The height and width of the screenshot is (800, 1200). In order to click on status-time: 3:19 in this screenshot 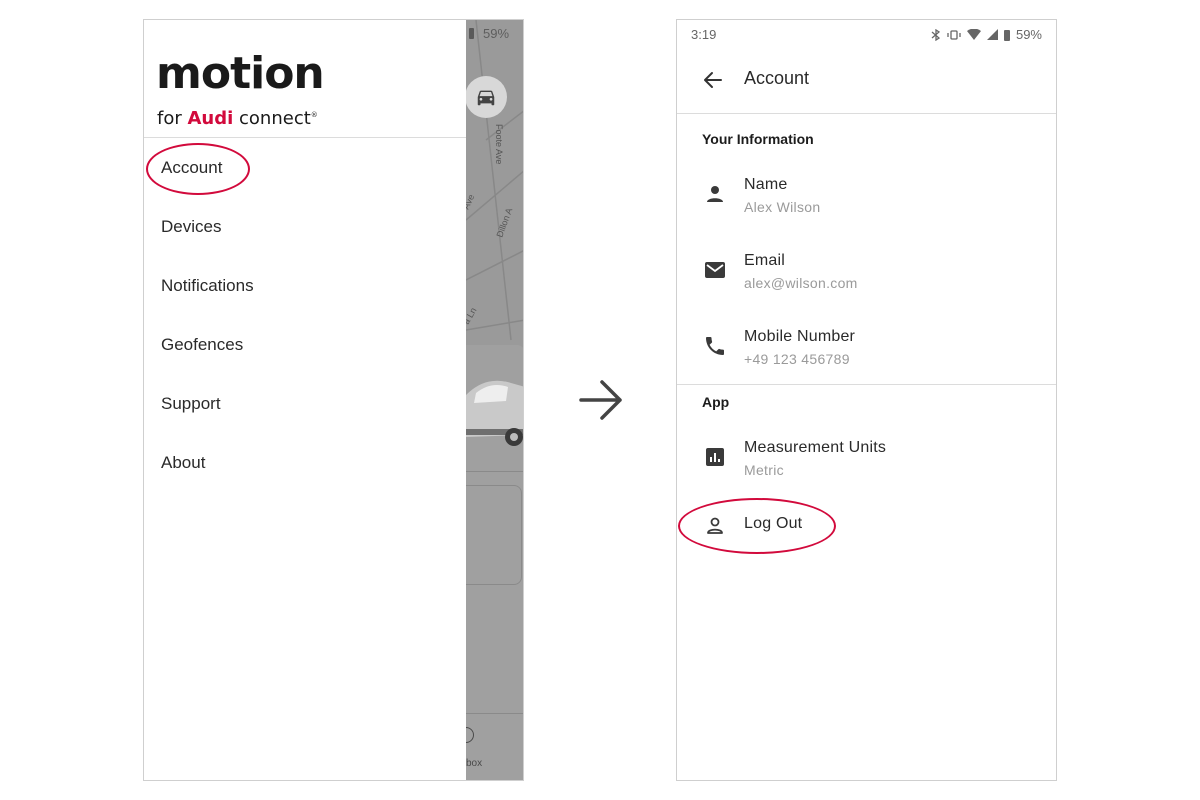, I will do `click(704, 34)`.